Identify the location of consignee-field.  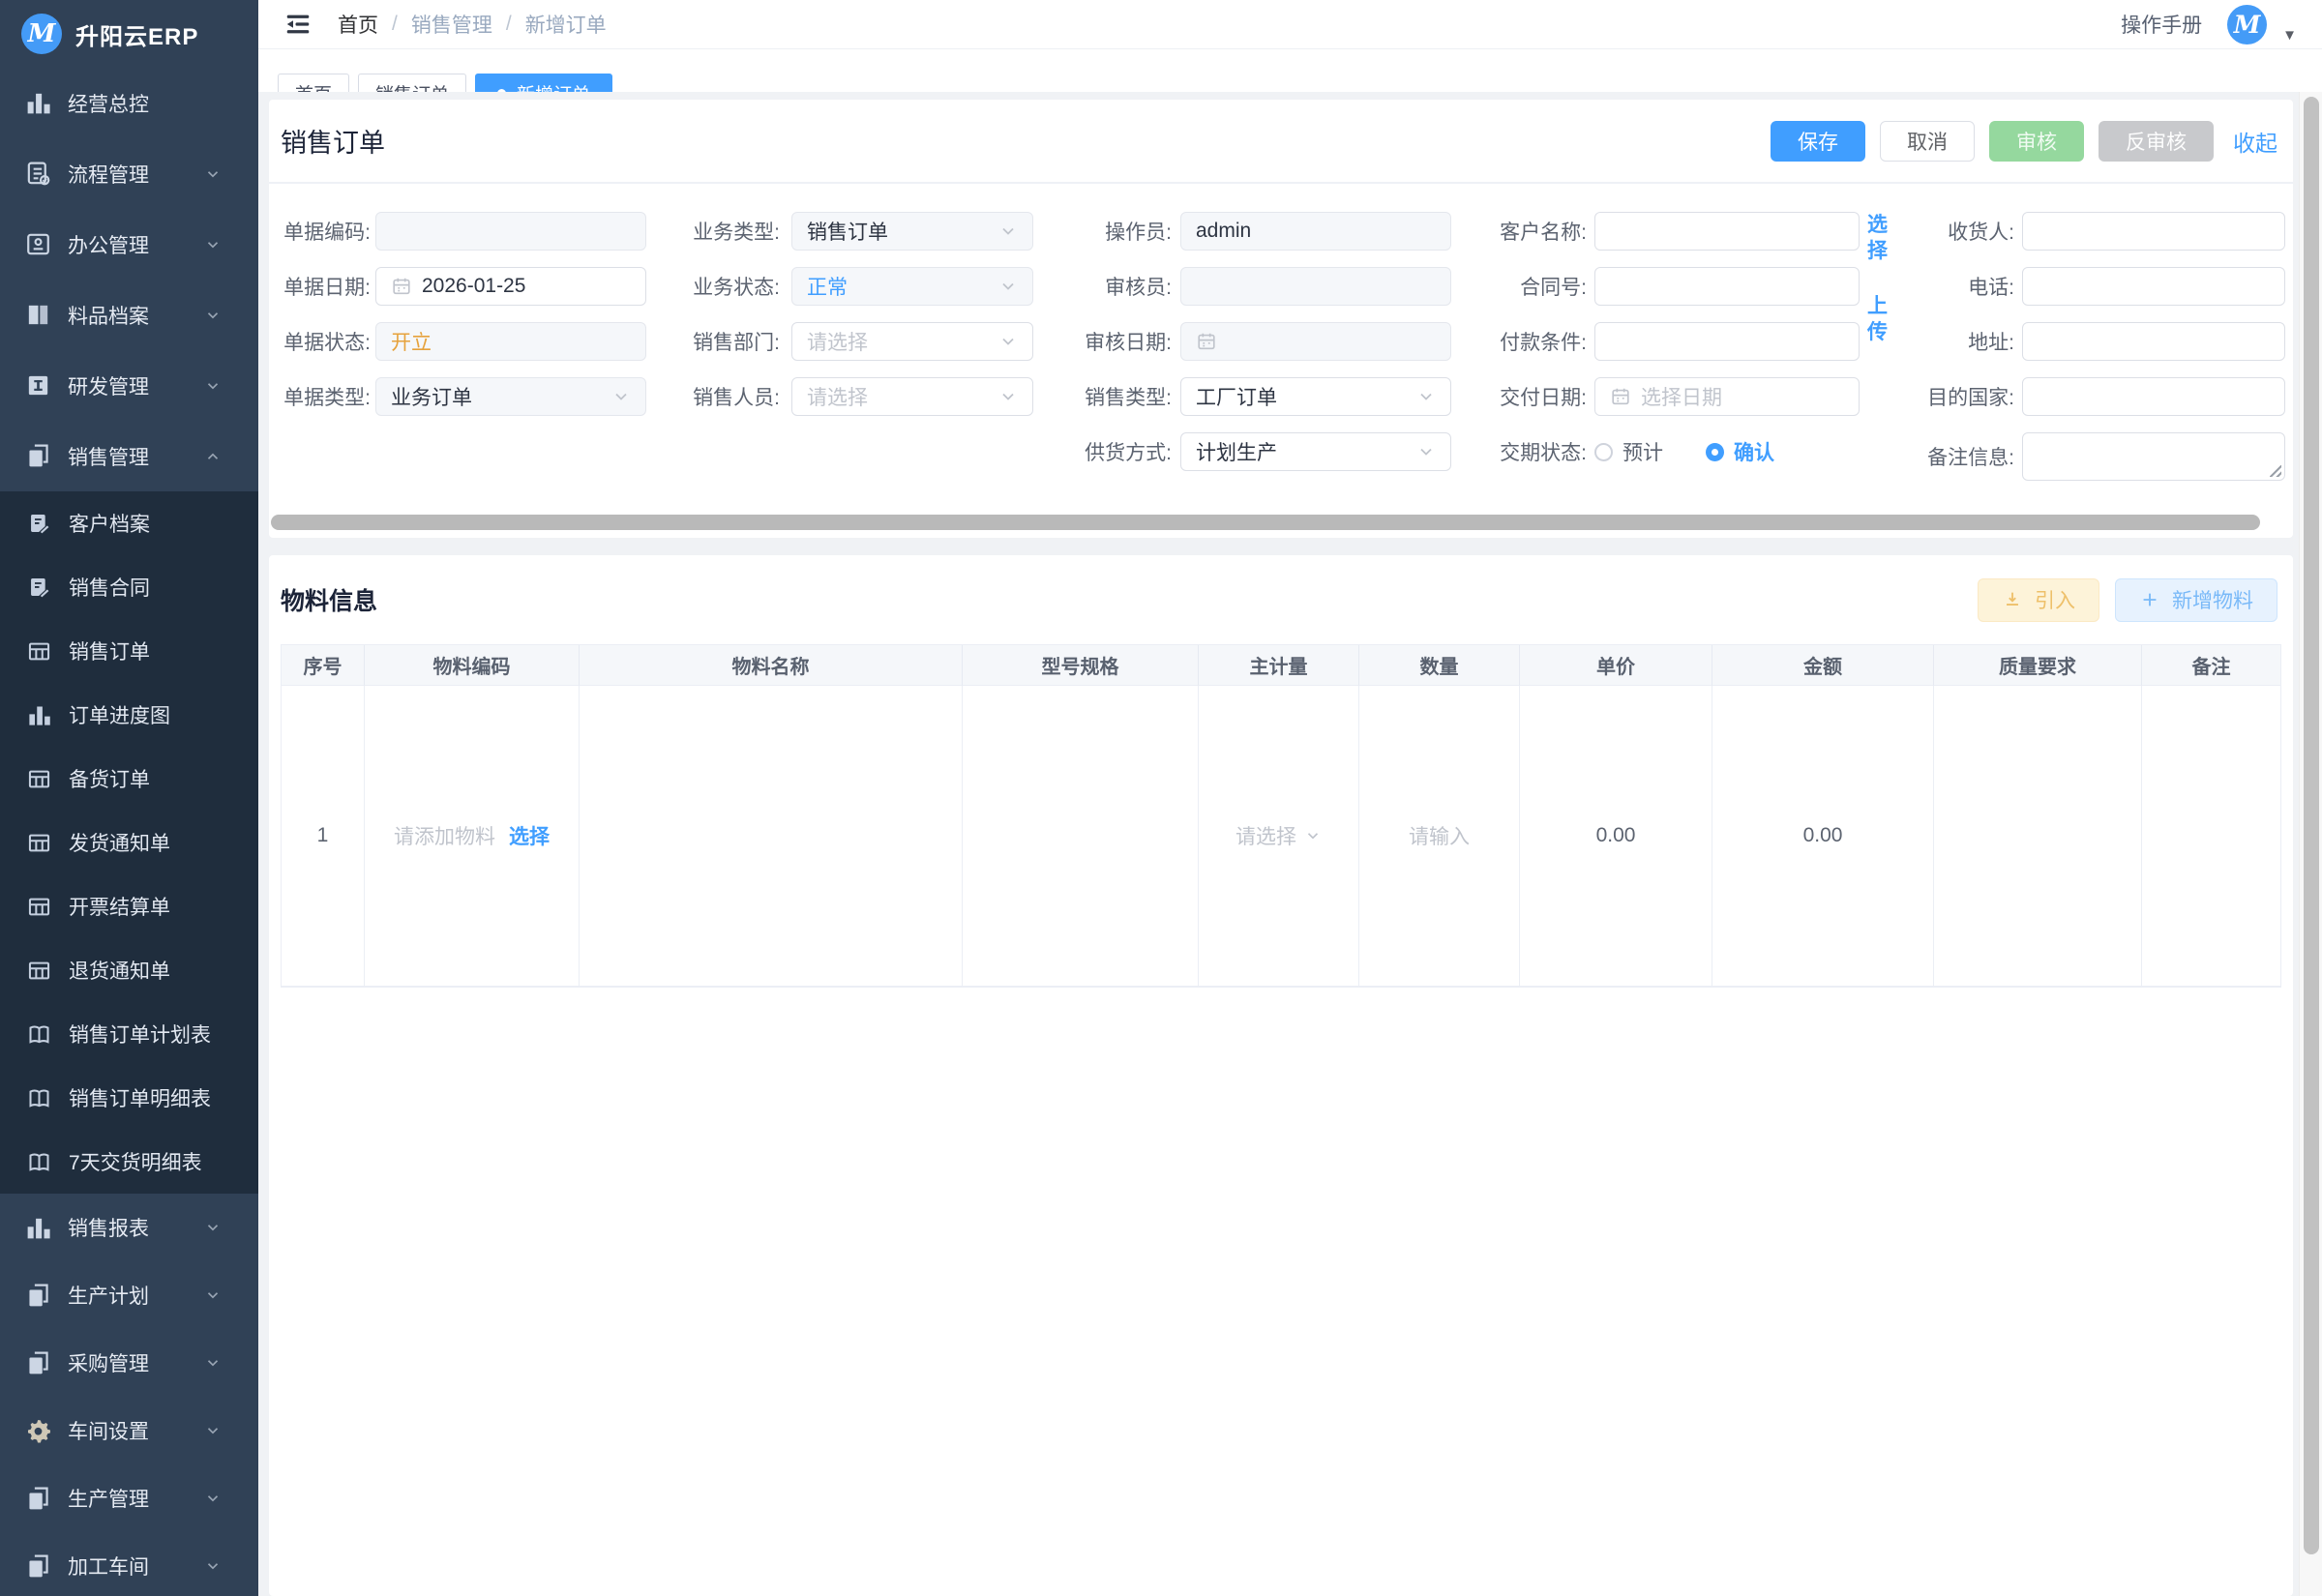
(2153, 231).